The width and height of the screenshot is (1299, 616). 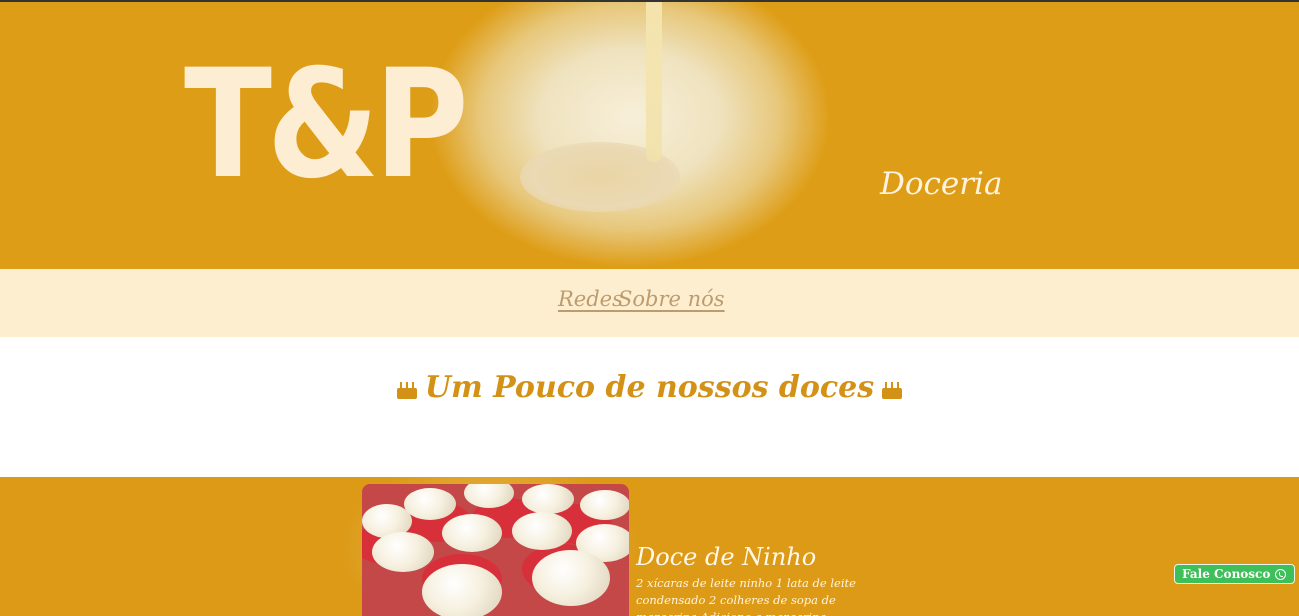 I want to click on tagline: Doceria, so click(x=941, y=184).